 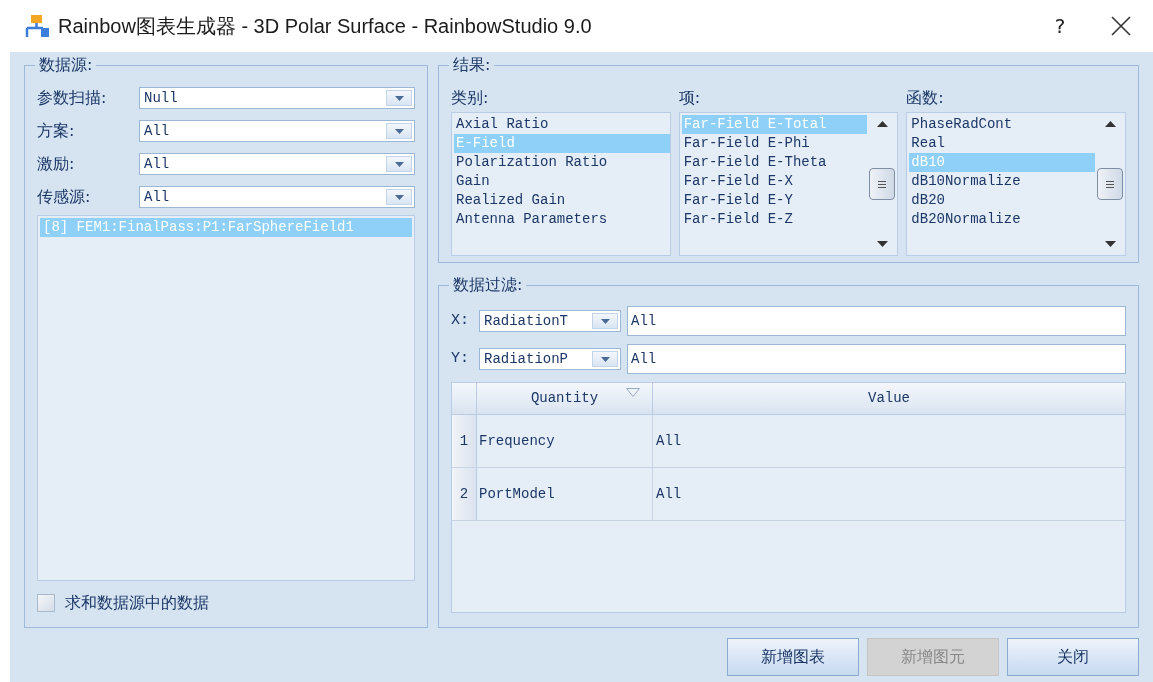 What do you see at coordinates (793, 657) in the screenshot?
I see `dialog-button: 新增图表` at bounding box center [793, 657].